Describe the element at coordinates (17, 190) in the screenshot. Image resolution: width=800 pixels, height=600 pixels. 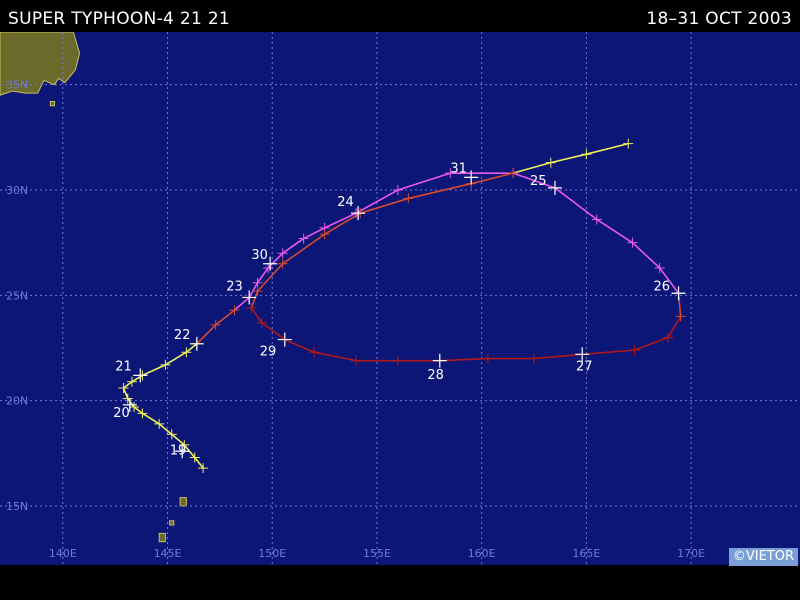
I see `lat-tick-label: 30N` at that location.